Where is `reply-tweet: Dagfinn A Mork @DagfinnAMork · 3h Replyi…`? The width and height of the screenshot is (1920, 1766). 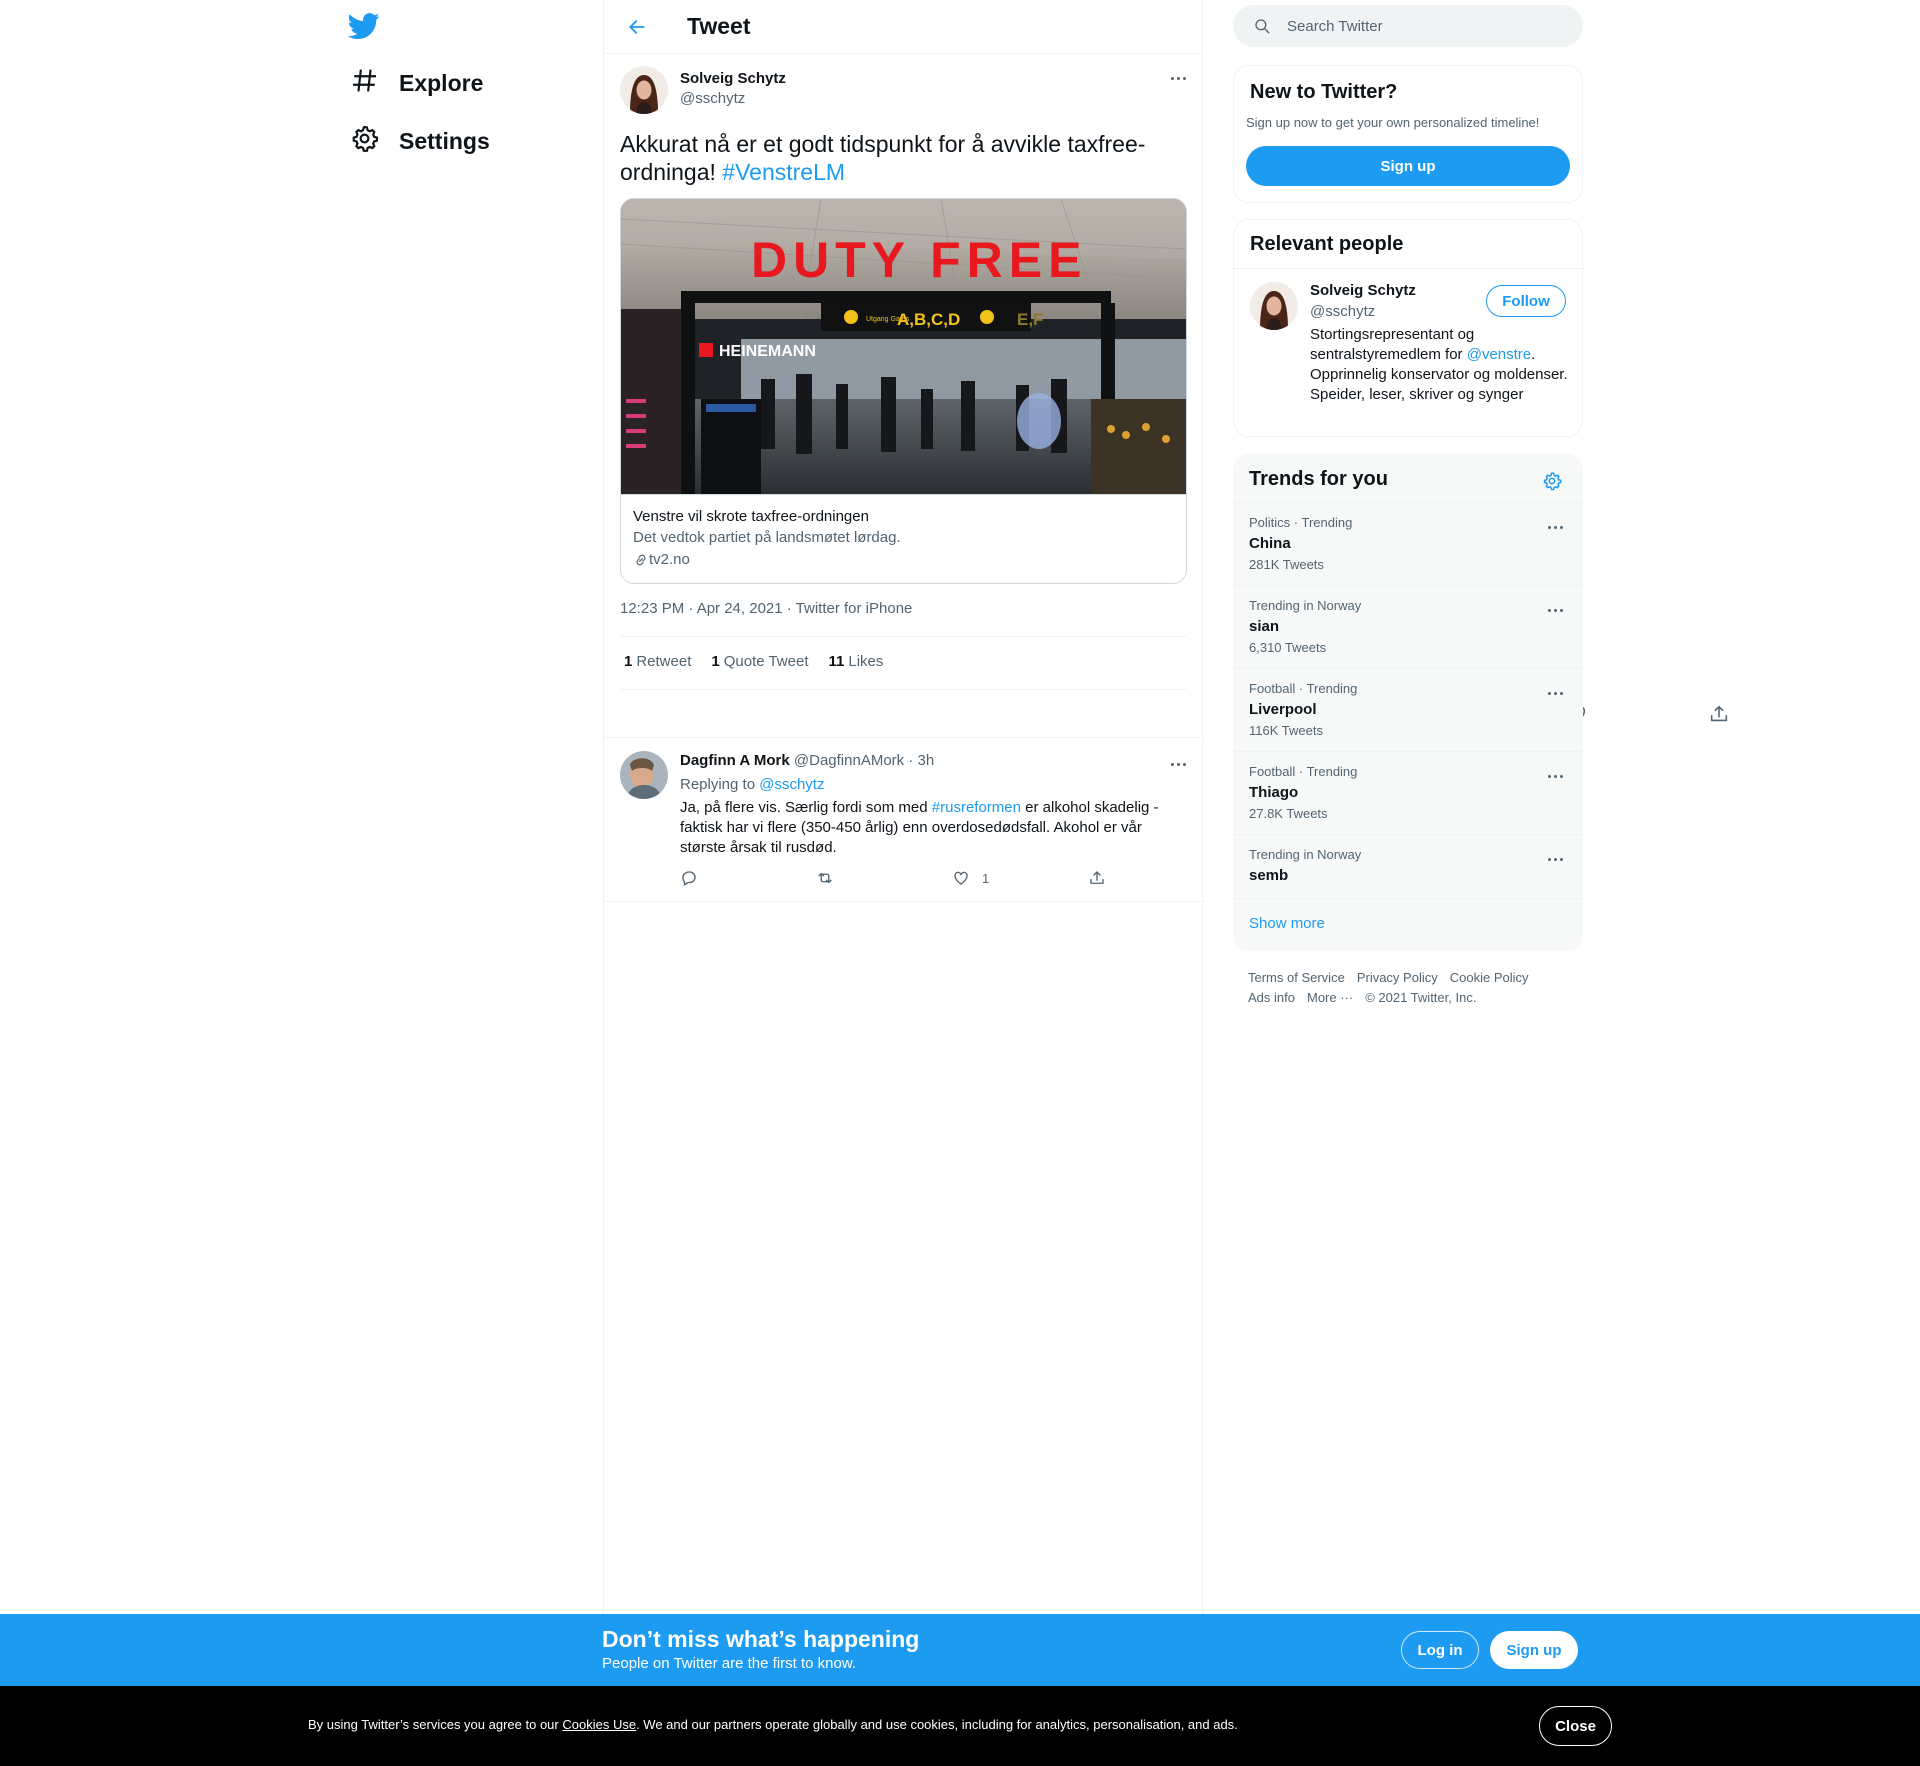
reply-tweet: Dagfinn A Mork @DagfinnAMork · 3h Replyi… is located at coordinates (904, 819).